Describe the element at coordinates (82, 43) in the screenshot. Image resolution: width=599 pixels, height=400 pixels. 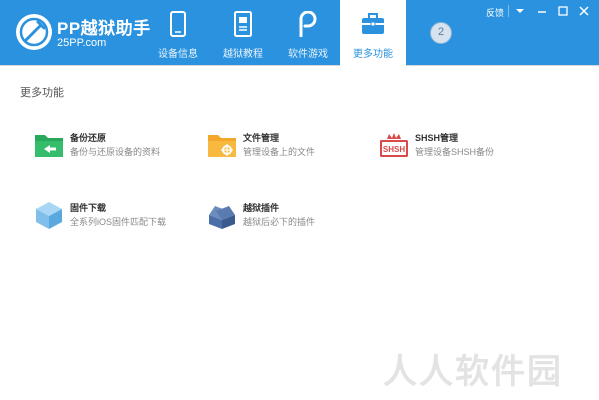
I see `app-url: 25PP.com` at that location.